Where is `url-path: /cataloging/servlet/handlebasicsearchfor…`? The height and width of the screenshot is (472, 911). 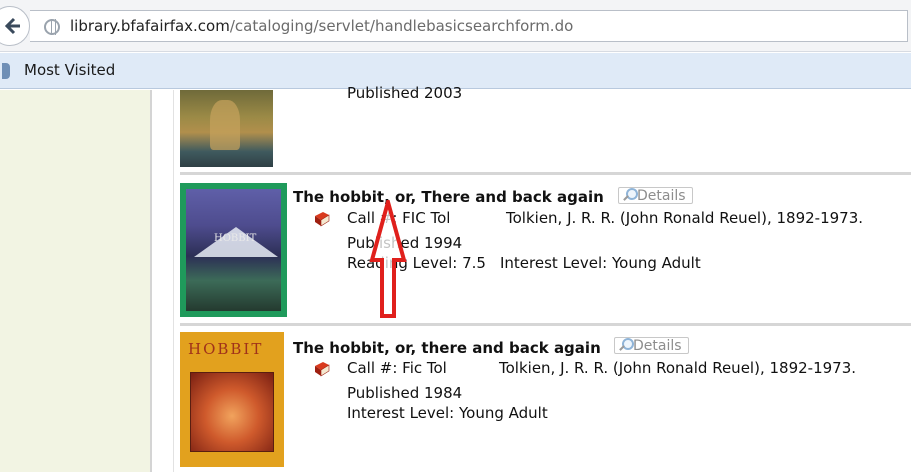 url-path: /cataloging/servlet/handlebasicsearchfor… is located at coordinates (401, 26).